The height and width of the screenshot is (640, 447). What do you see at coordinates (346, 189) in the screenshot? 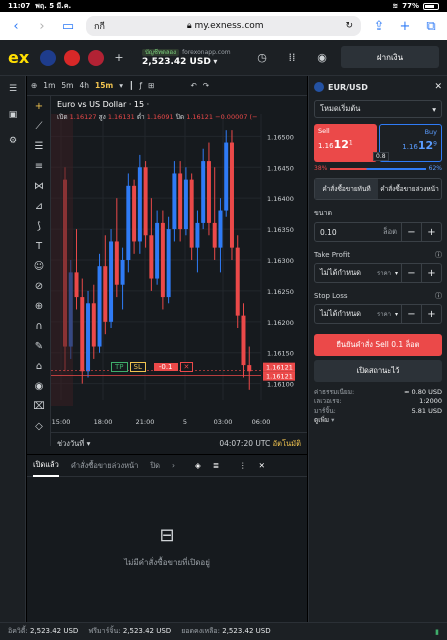
I see `tab-market-order: คำสั่งซื้อขายทันที` at bounding box center [346, 189].